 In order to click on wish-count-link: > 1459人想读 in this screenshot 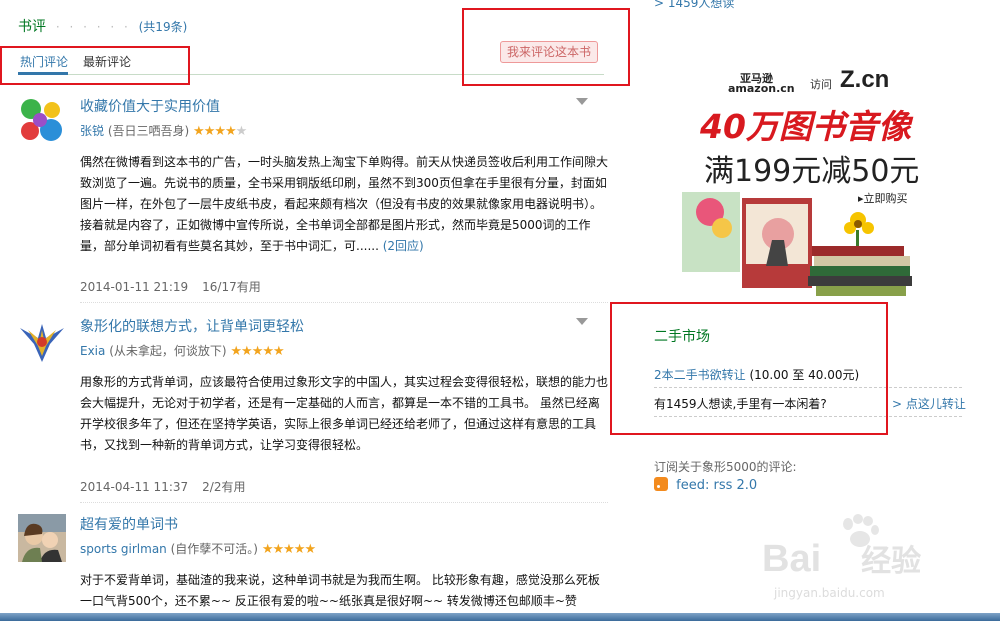, I will do `click(694, 5)`.